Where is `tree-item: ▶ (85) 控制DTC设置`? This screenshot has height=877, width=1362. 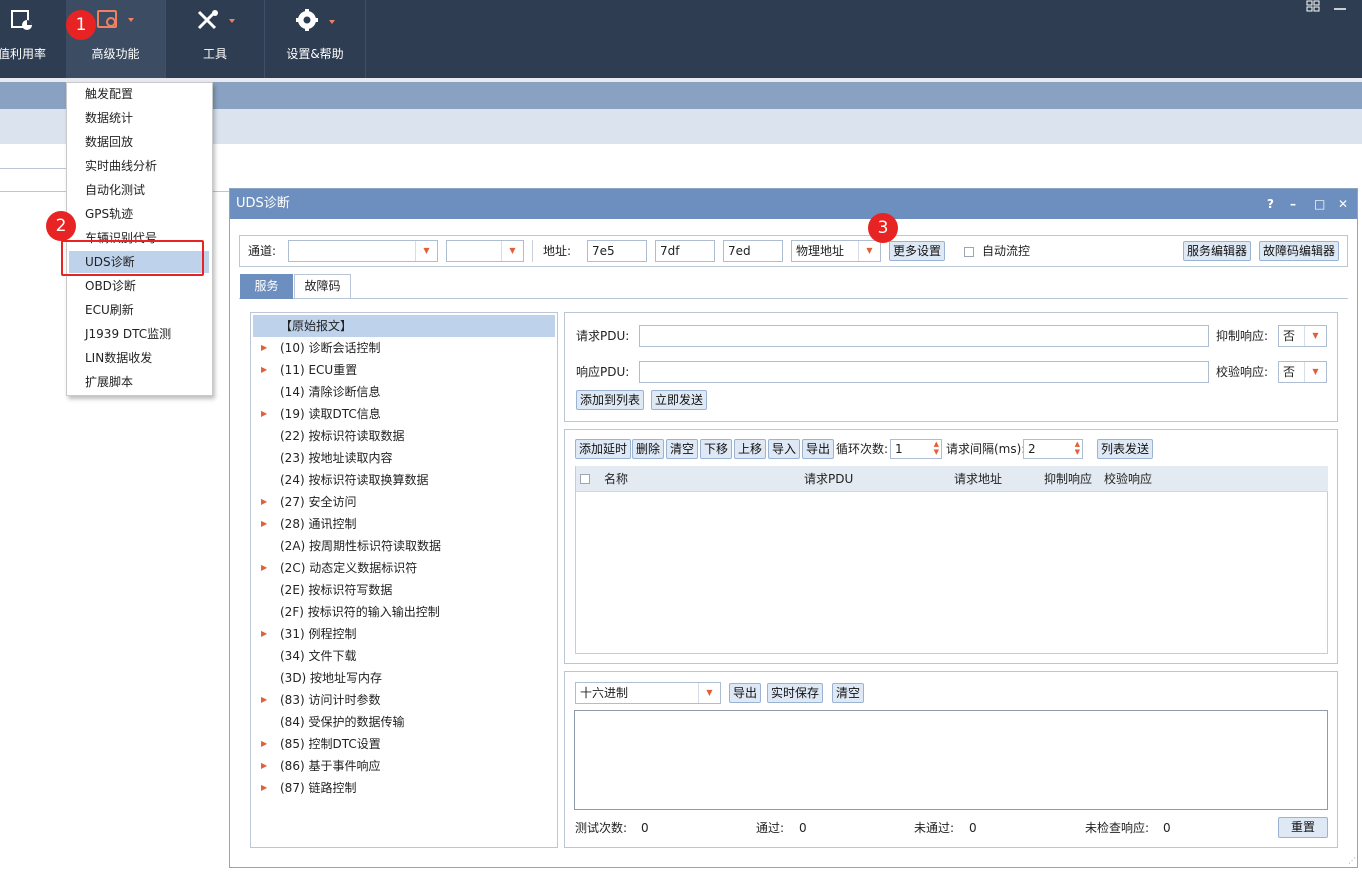 tree-item: ▶ (85) 控制DTC设置 is located at coordinates (404, 744).